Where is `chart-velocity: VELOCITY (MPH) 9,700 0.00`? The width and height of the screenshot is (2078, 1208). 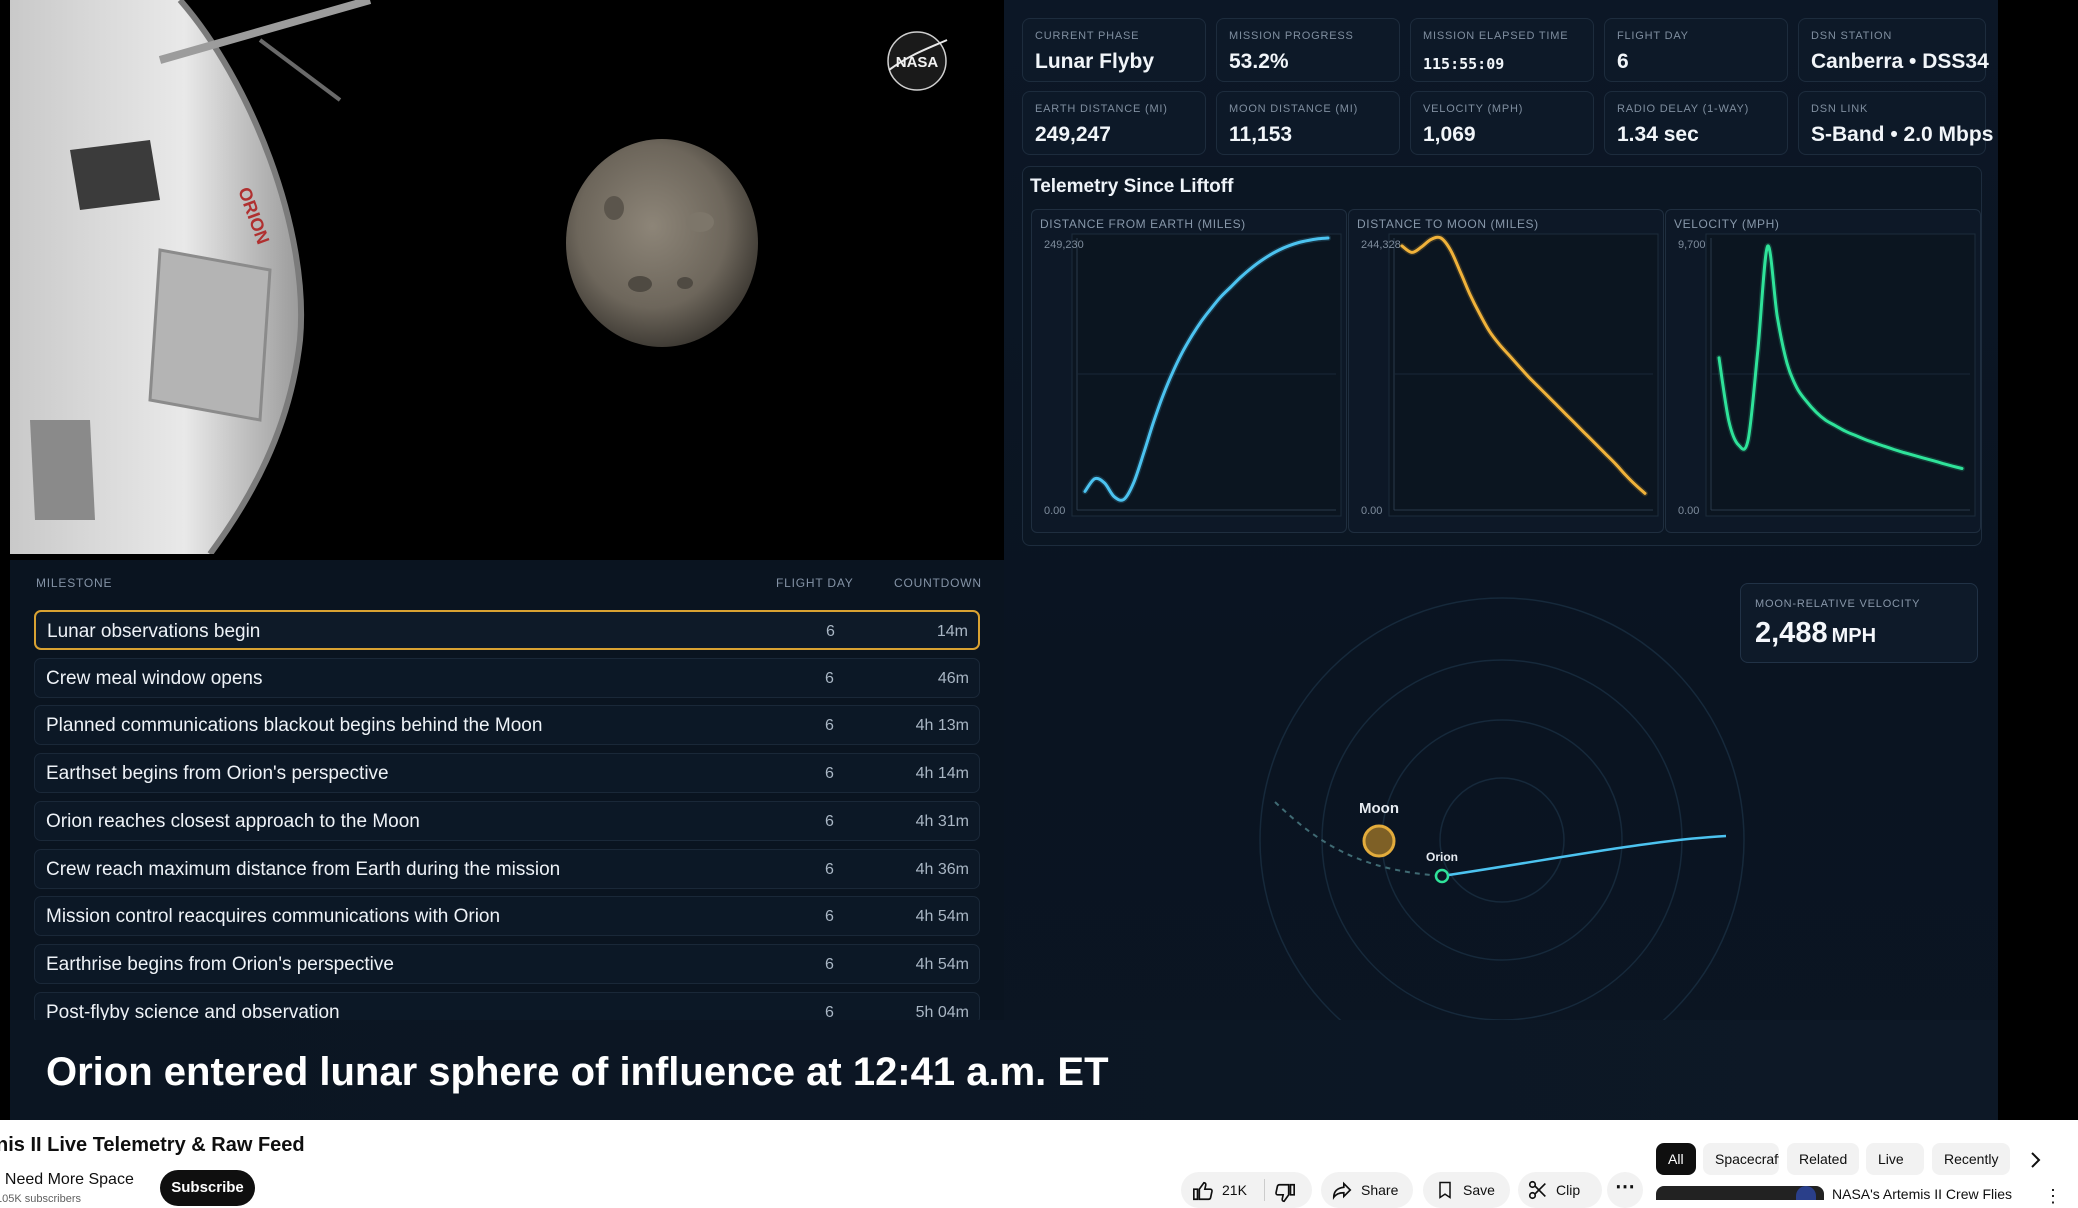 chart-velocity: VELOCITY (MPH) 9,700 0.00 is located at coordinates (1823, 371).